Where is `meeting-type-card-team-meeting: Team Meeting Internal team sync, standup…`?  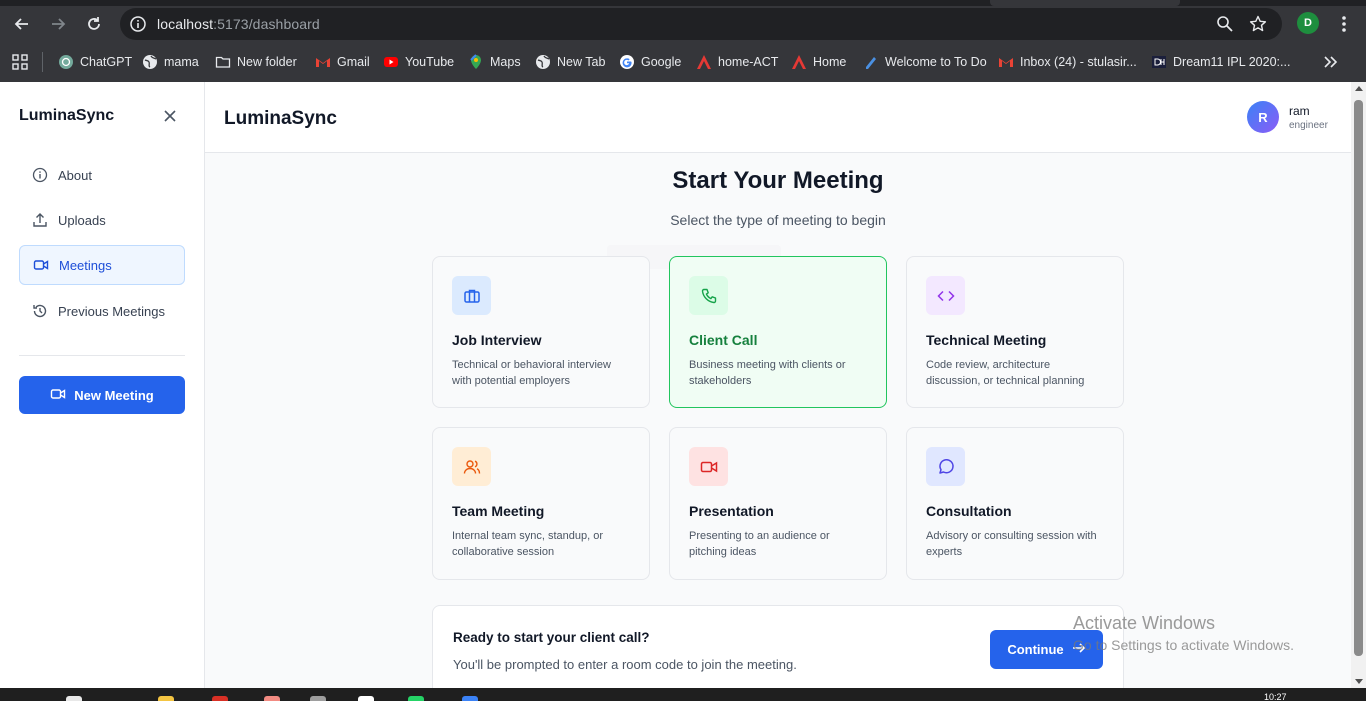 meeting-type-card-team-meeting: Team Meeting Internal team sync, standup… is located at coordinates (541, 503).